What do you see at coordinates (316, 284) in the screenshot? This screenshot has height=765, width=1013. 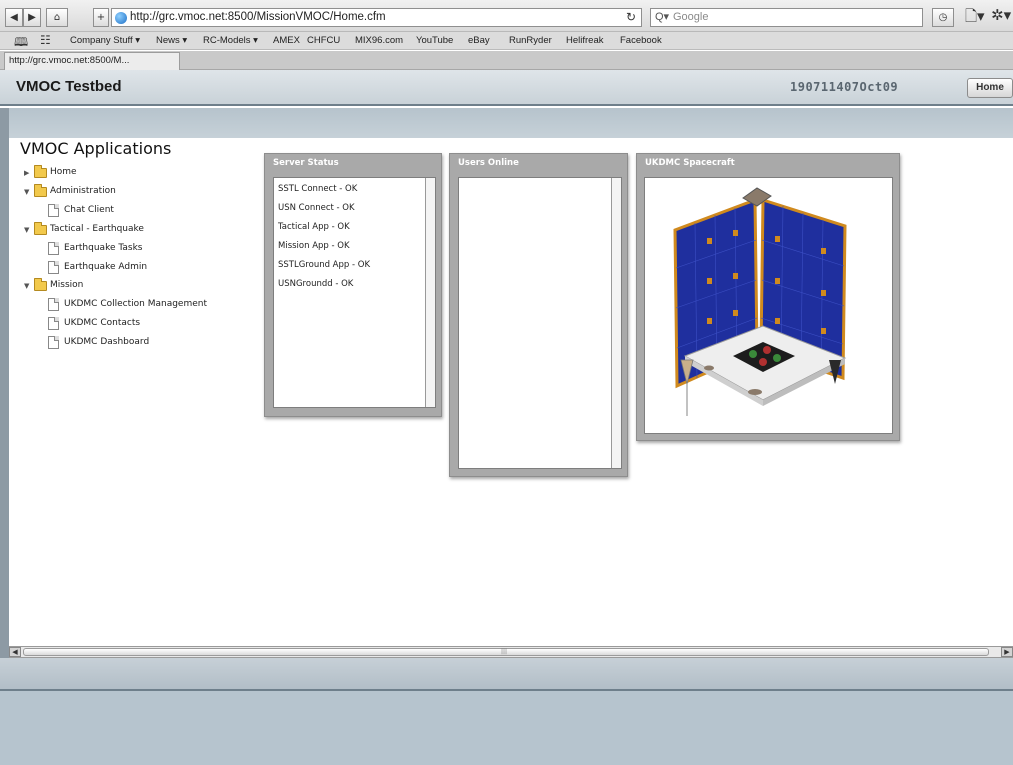 I see `status-line: USNGroundd - OK` at bounding box center [316, 284].